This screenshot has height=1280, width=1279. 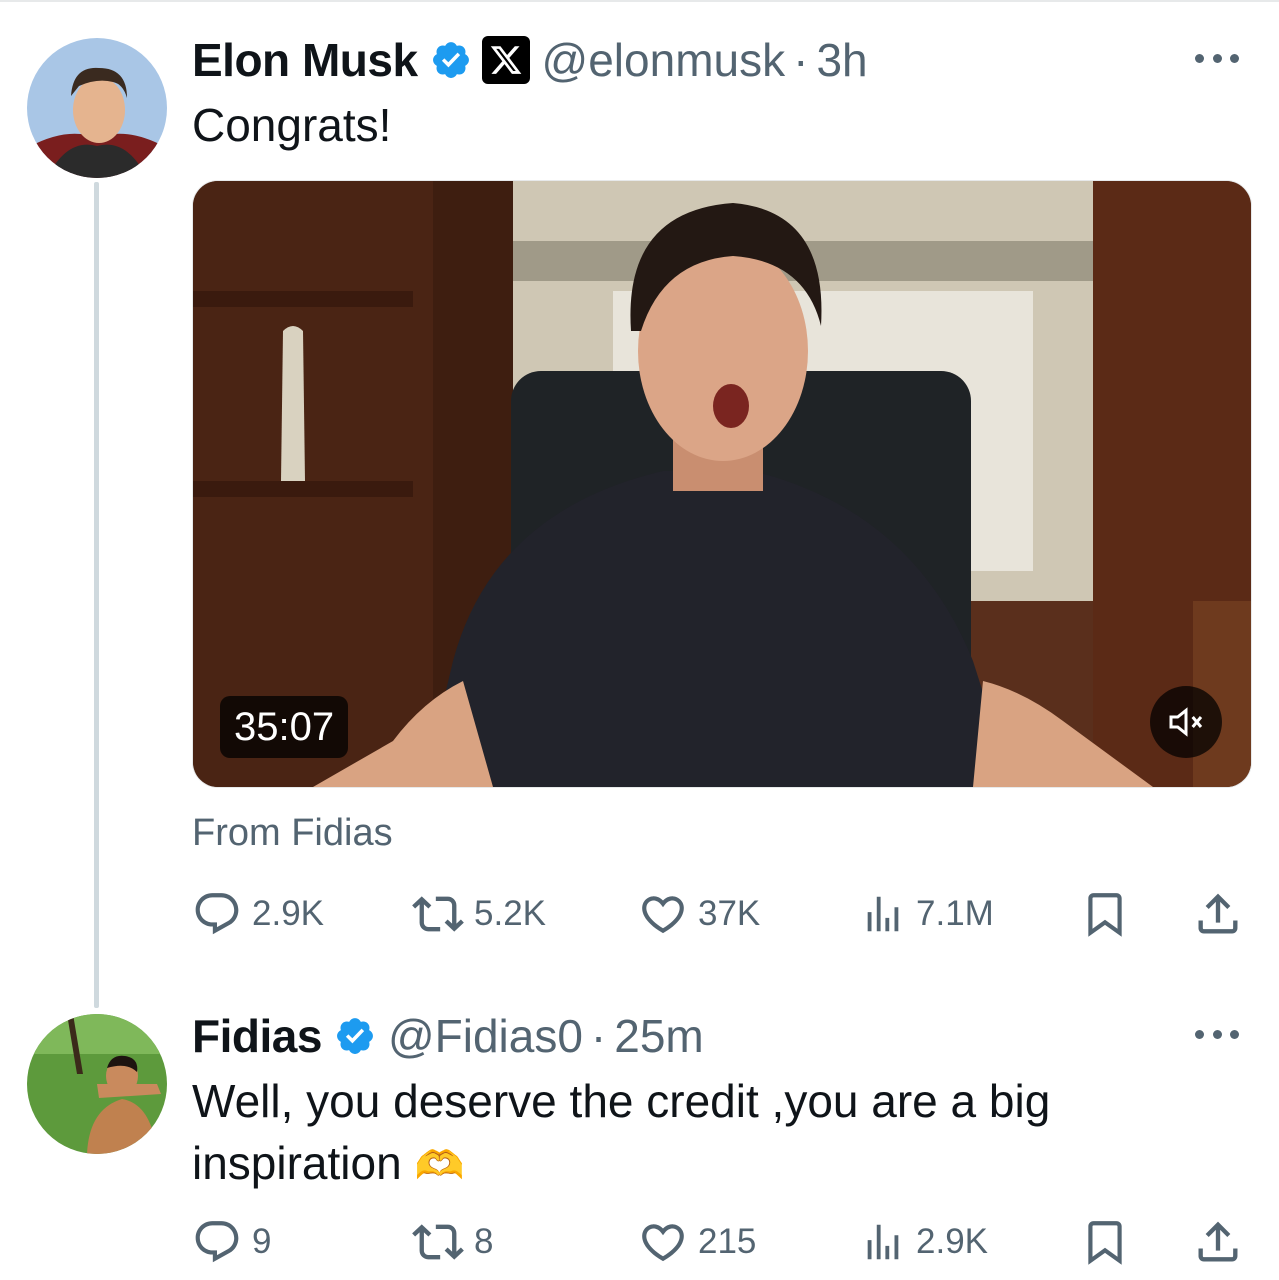 I want to click on tweet-text: Congrats!, so click(x=292, y=125).